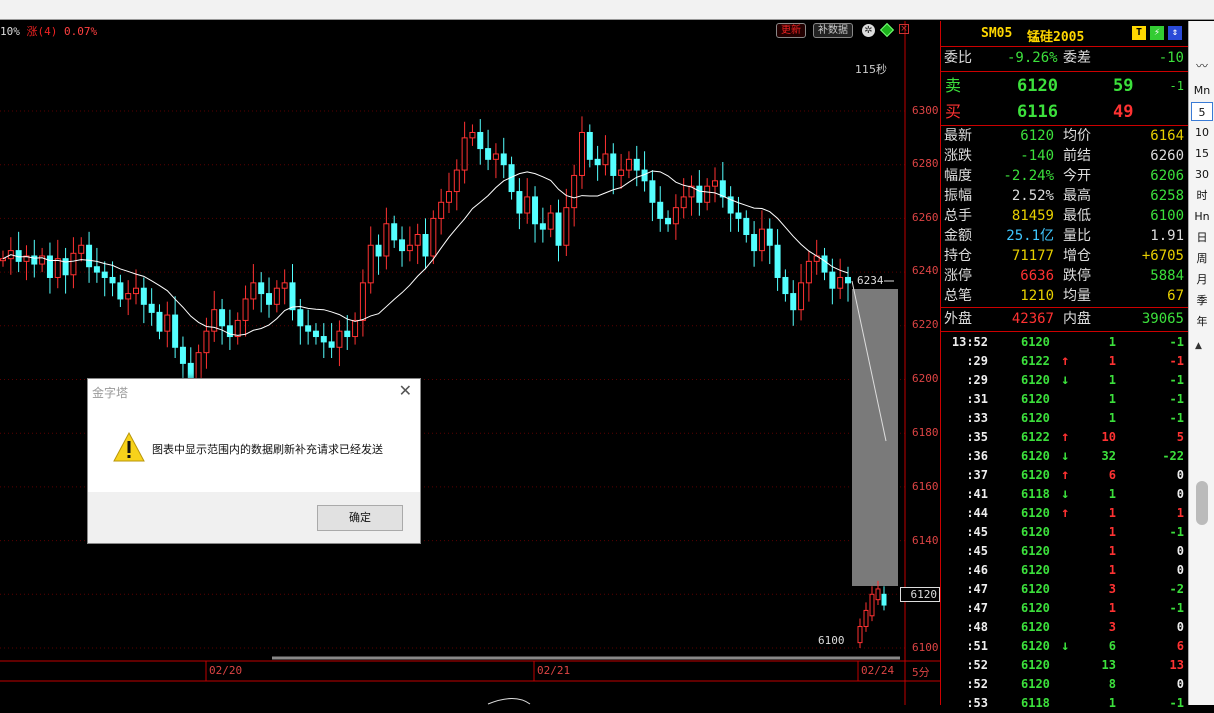 The width and height of the screenshot is (1214, 713). I want to click on tick-time: :31, so click(977, 399).